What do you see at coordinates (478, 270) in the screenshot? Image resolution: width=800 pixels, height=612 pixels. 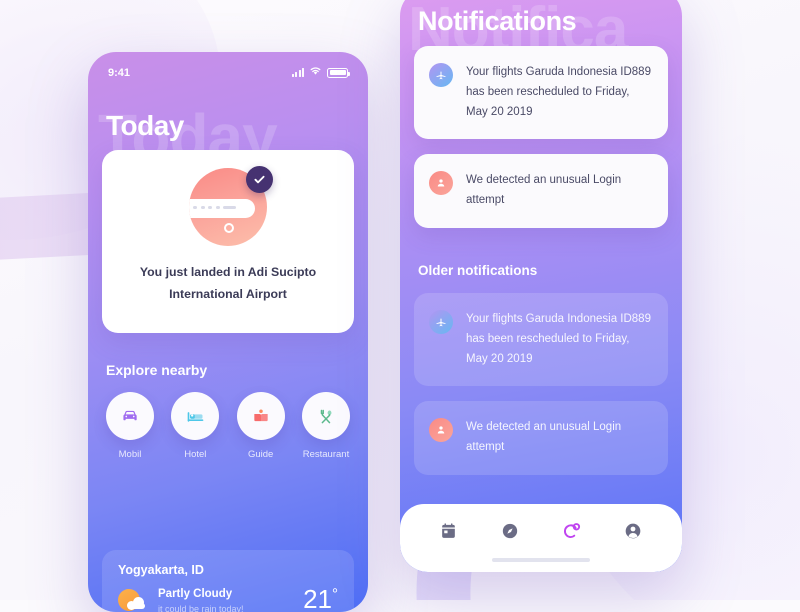 I see `older-notifications-heading: Older notifications` at bounding box center [478, 270].